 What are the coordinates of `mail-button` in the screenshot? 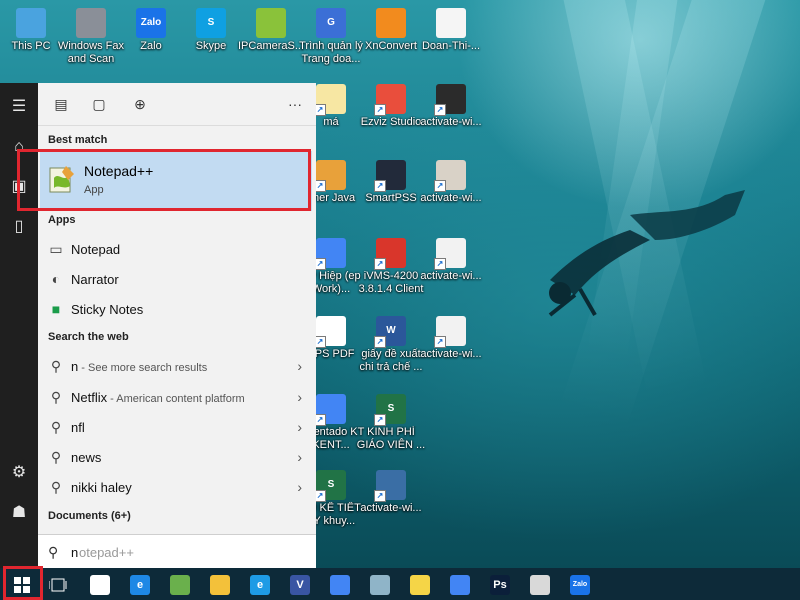 It's located at (100, 584).